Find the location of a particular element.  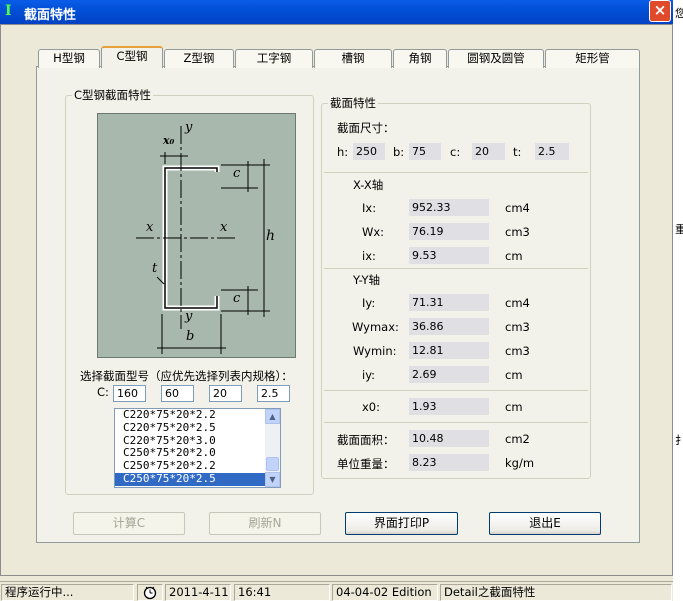

calc-button: 计算C is located at coordinates (129, 523).